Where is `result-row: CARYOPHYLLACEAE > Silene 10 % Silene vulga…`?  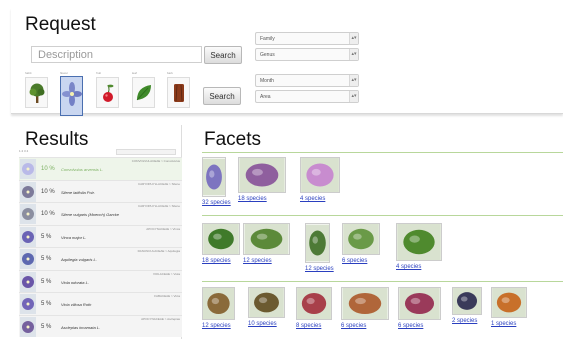
result-row: CARYOPHYLLACEAE > Silene 10 % Silene vulga… is located at coordinates (100, 213).